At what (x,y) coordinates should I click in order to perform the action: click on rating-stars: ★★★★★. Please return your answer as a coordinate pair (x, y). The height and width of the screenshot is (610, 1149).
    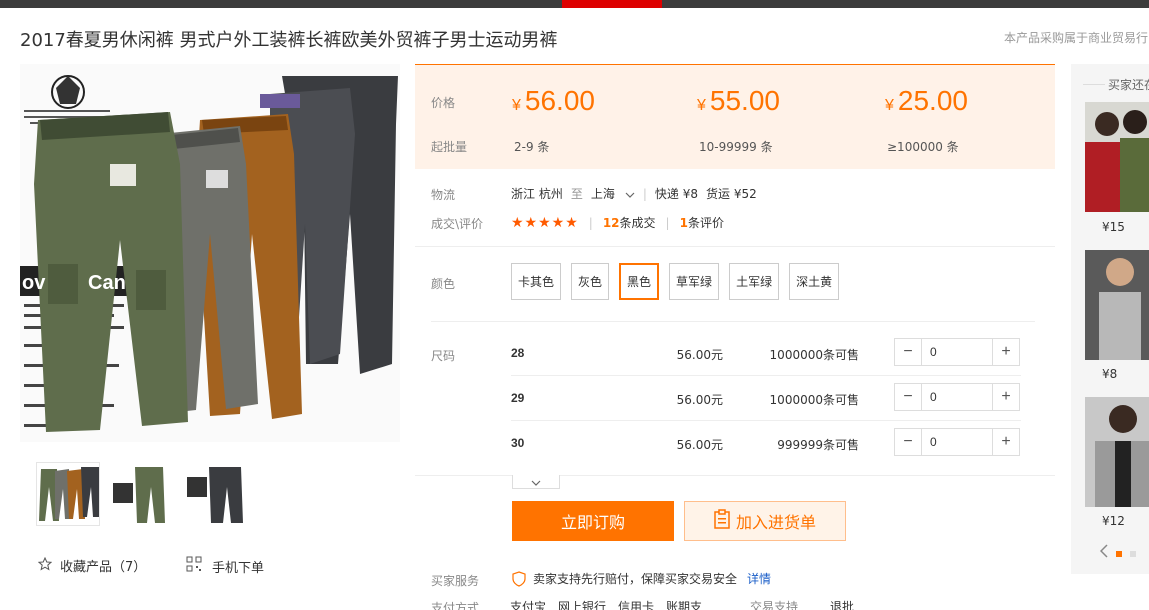
    Looking at the image, I should click on (545, 222).